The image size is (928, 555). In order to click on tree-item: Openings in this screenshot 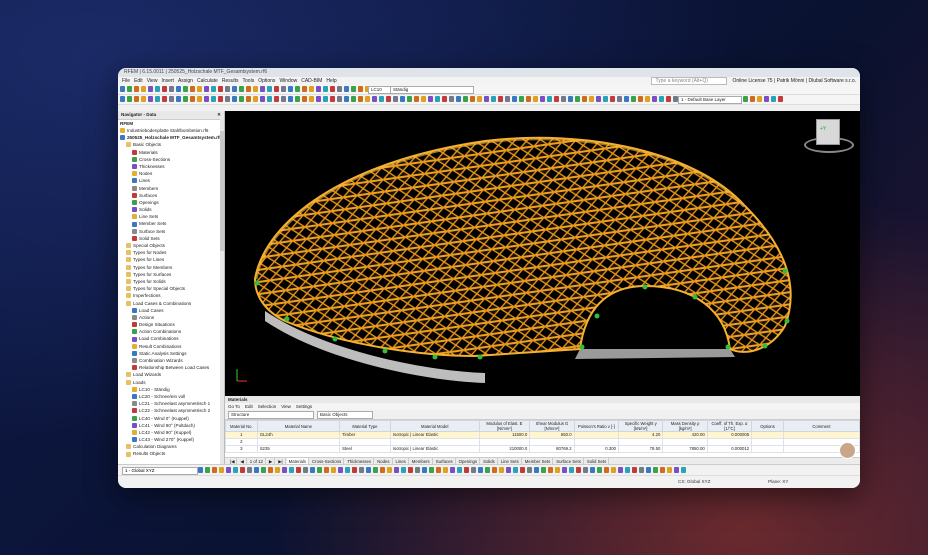, I will do `click(171, 202)`.